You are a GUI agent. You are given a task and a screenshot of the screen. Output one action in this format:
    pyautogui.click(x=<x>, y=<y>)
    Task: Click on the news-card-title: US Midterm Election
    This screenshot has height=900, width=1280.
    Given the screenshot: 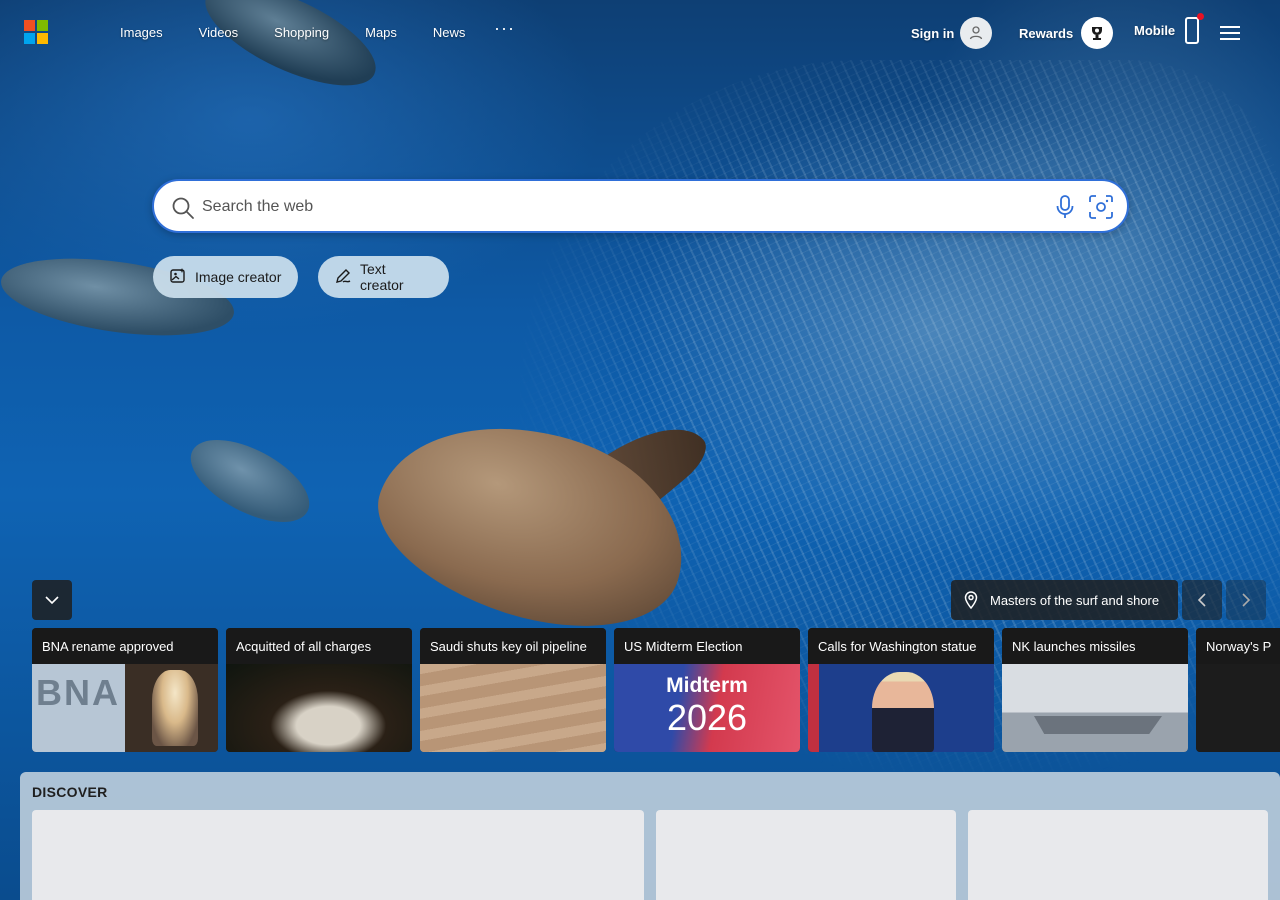 What is the action you would take?
    pyautogui.click(x=707, y=646)
    